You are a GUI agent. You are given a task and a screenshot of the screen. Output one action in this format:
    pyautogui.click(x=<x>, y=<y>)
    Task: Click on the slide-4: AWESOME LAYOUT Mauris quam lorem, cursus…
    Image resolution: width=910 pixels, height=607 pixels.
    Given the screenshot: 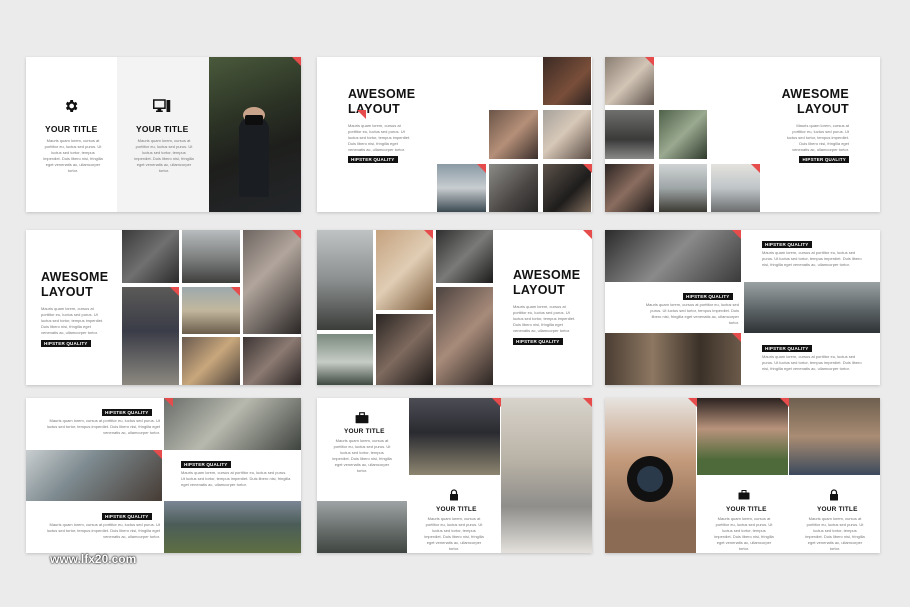 What is the action you would take?
    pyautogui.click(x=163, y=307)
    